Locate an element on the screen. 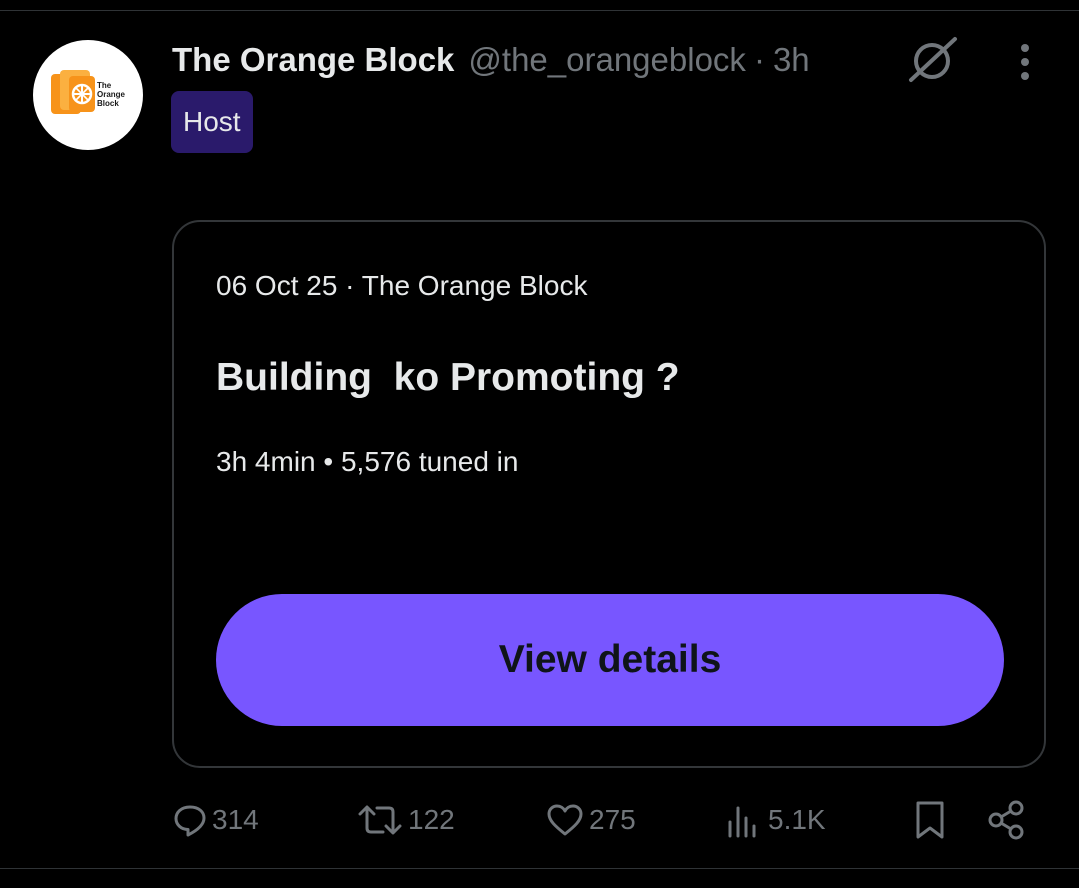  views-action: 5.1K is located at coordinates (775, 820).